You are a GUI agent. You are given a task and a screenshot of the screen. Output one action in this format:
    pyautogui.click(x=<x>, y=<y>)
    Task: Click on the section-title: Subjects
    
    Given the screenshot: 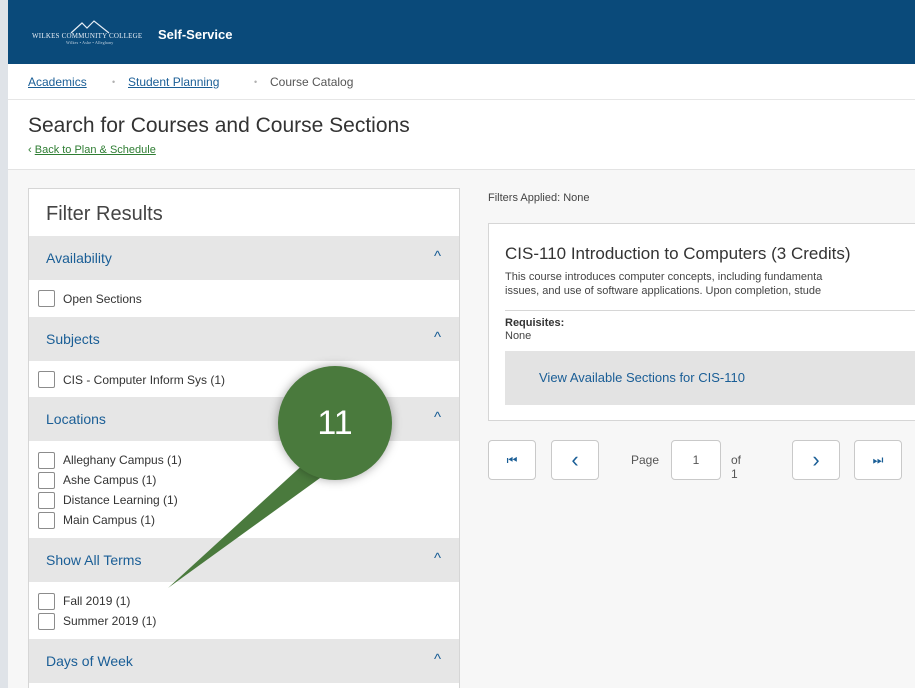 What is the action you would take?
    pyautogui.click(x=73, y=339)
    